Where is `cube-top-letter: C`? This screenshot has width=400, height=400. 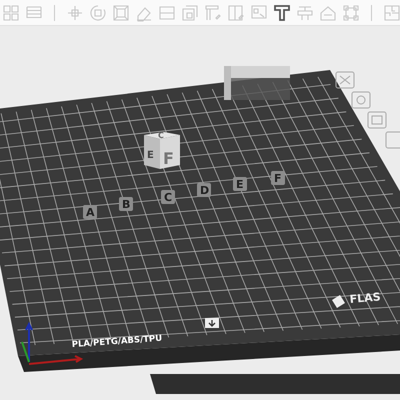
cube-top-letter: C is located at coordinates (161, 135).